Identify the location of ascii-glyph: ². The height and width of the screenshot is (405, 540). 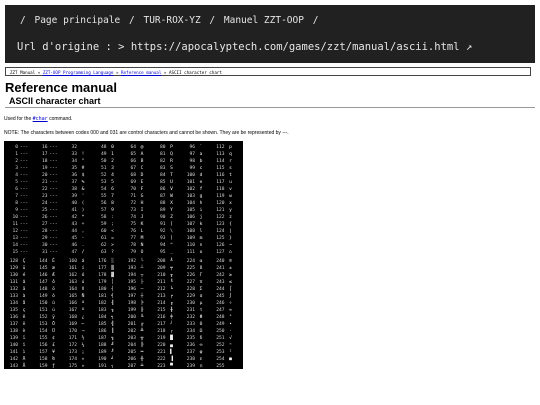
(230, 352).